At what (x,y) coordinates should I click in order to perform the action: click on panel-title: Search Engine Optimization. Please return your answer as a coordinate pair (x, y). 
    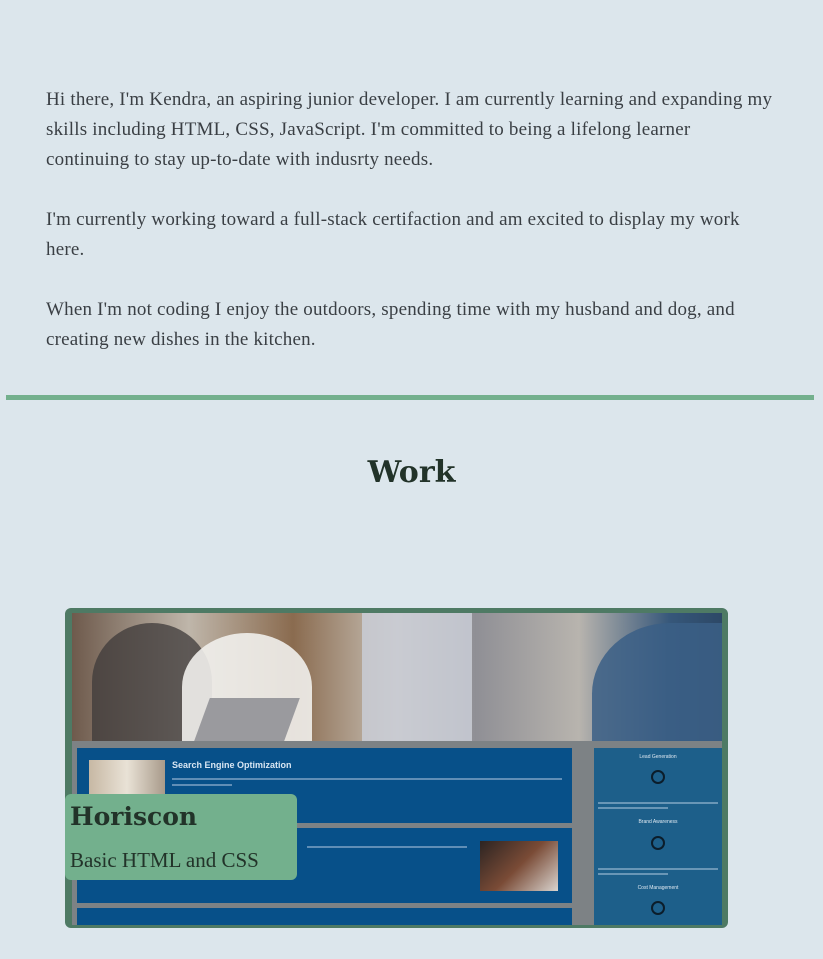
    Looking at the image, I should click on (232, 765).